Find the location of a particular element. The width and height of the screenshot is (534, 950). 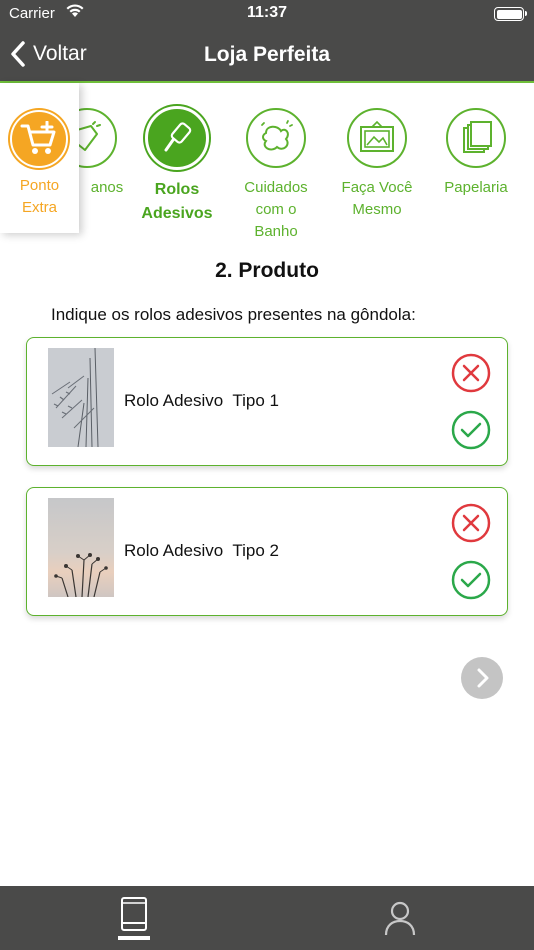

category-rolos-adesivos: Rolos Adesivos is located at coordinates (177, 166).